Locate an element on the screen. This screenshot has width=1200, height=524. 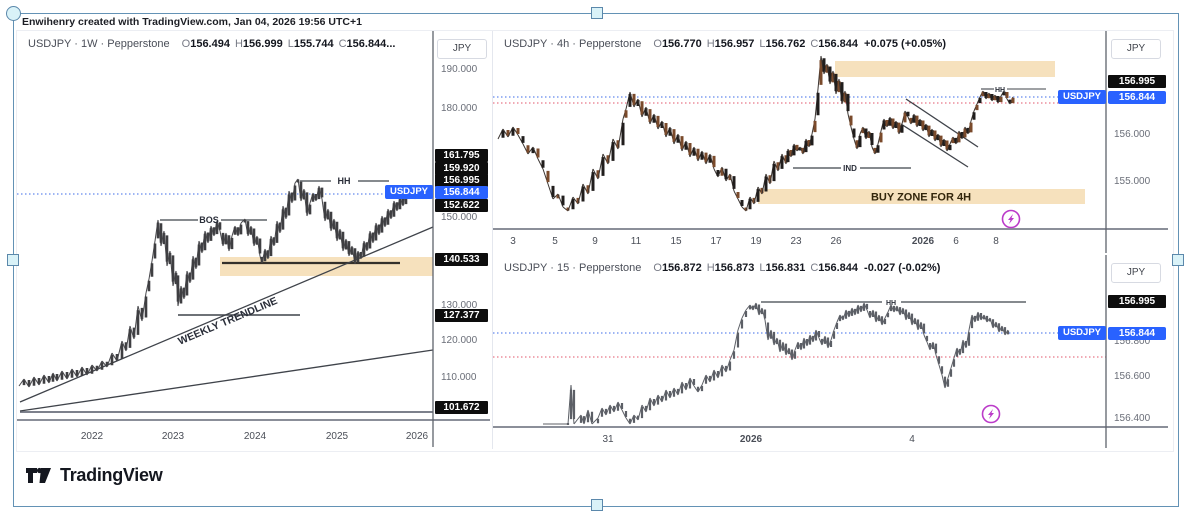
price-level-label: 152.622 is located at coordinates (461, 205).